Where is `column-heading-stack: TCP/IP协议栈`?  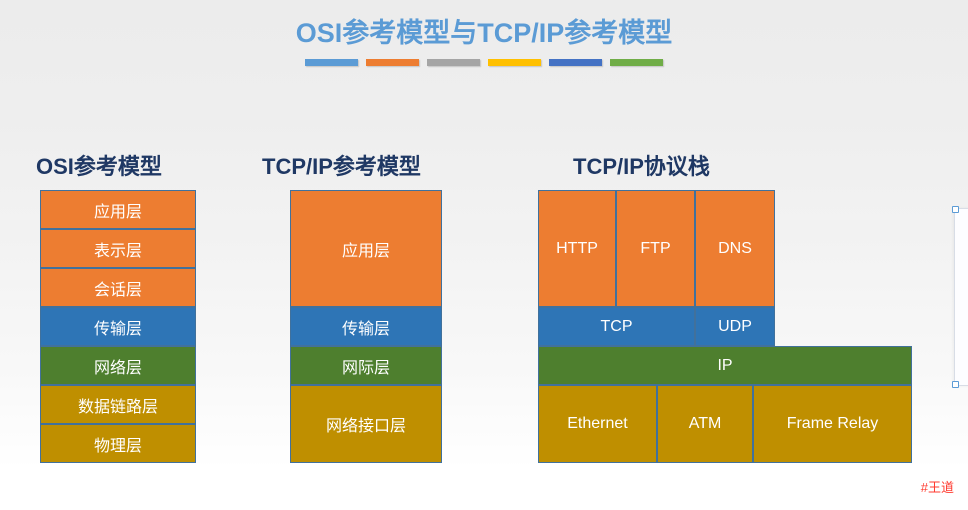
column-heading-stack: TCP/IP协议栈 is located at coordinates (641, 166).